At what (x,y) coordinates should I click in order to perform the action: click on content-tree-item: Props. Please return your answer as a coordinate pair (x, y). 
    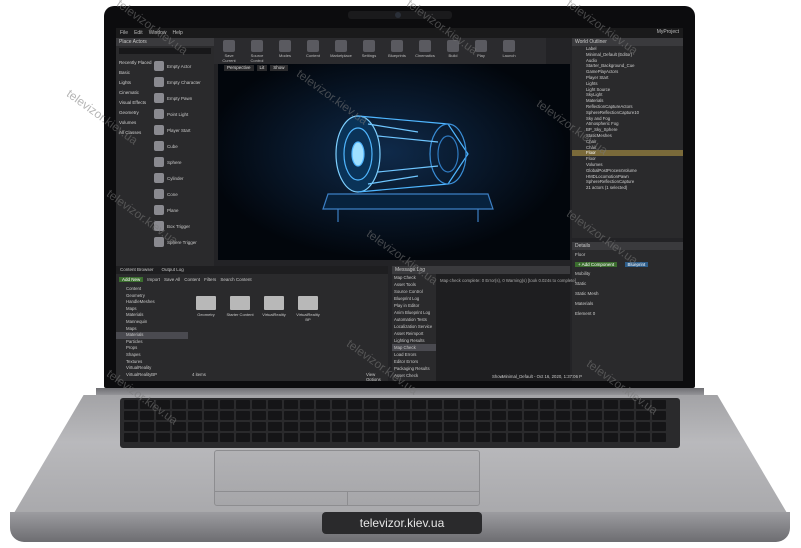
    Looking at the image, I should click on (152, 348).